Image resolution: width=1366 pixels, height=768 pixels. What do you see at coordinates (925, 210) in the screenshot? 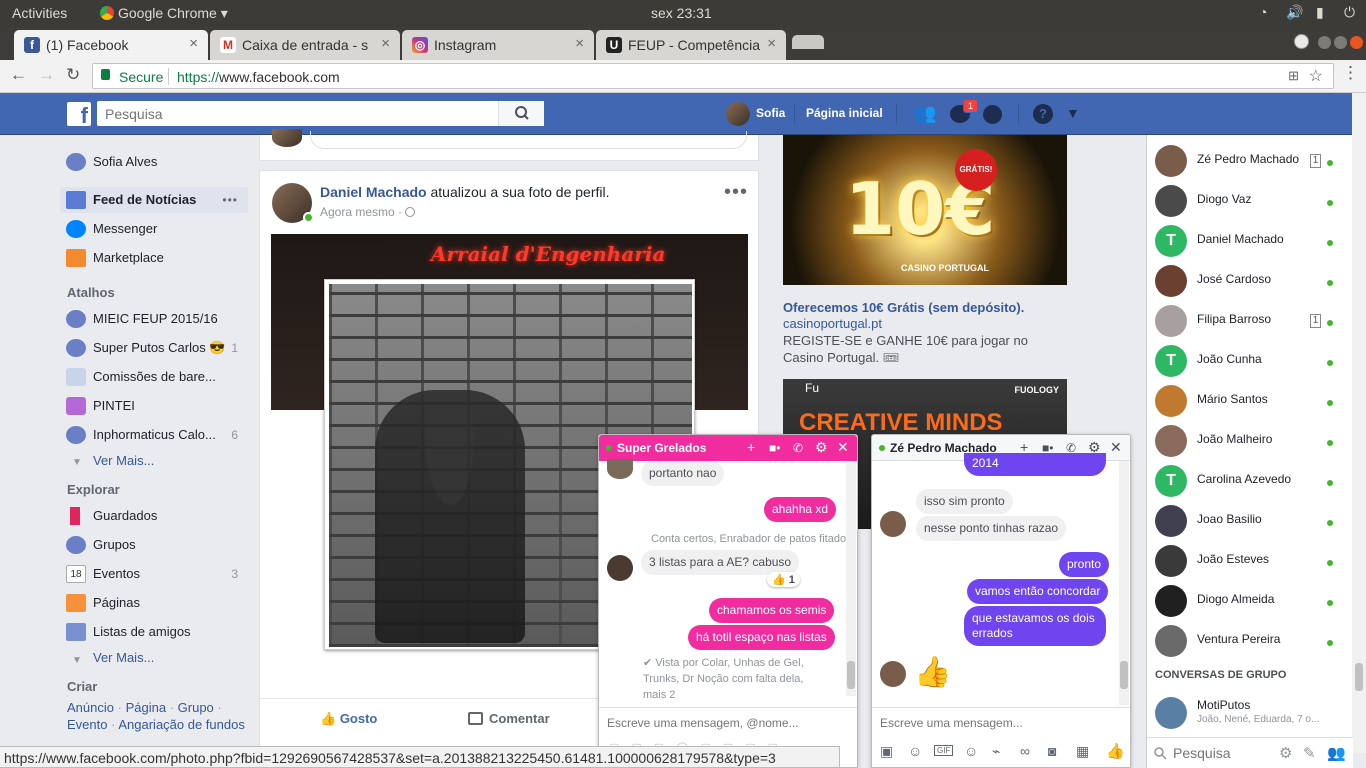
I see `ad-image: 10€ GRÁTIS! CASINO PORTUGAL` at bounding box center [925, 210].